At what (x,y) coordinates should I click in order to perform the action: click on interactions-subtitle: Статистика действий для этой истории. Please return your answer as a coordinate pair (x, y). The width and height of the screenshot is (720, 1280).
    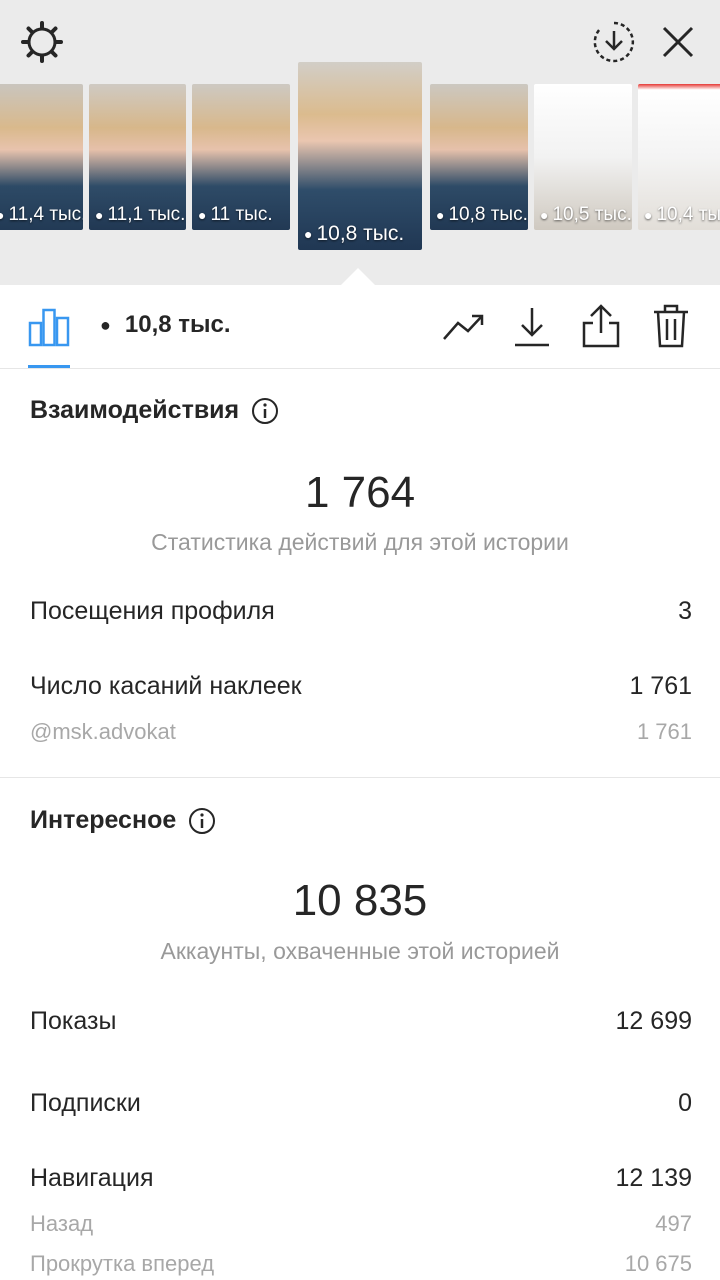
    Looking at the image, I should click on (360, 542).